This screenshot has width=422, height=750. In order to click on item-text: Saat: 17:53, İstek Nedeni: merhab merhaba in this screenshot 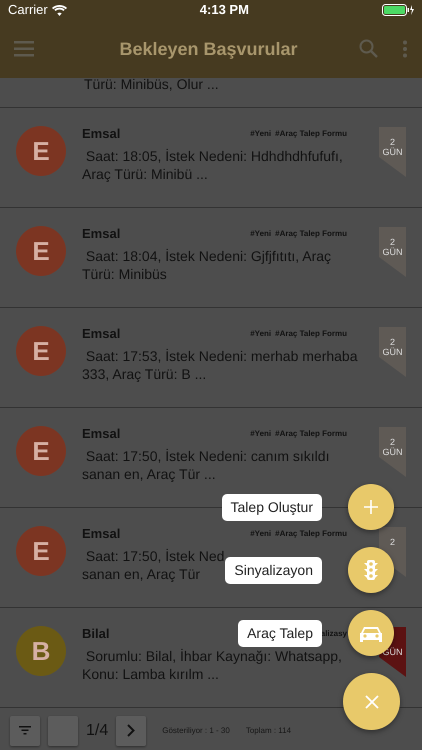, I will do `click(221, 355)`.